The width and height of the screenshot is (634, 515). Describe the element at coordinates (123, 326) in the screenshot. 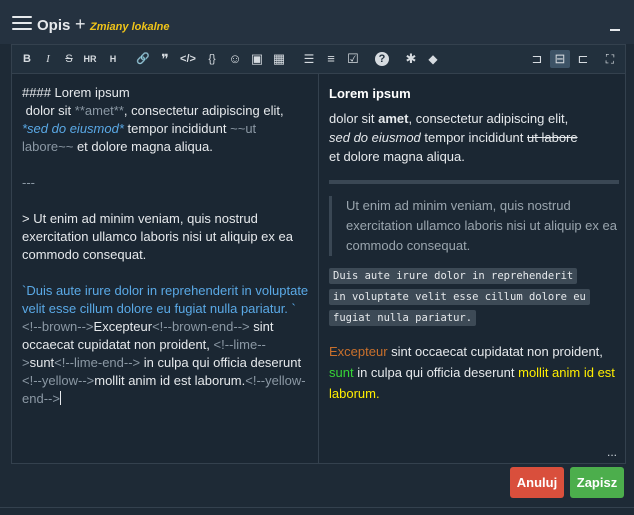

I see `source-text: Excepteur` at that location.